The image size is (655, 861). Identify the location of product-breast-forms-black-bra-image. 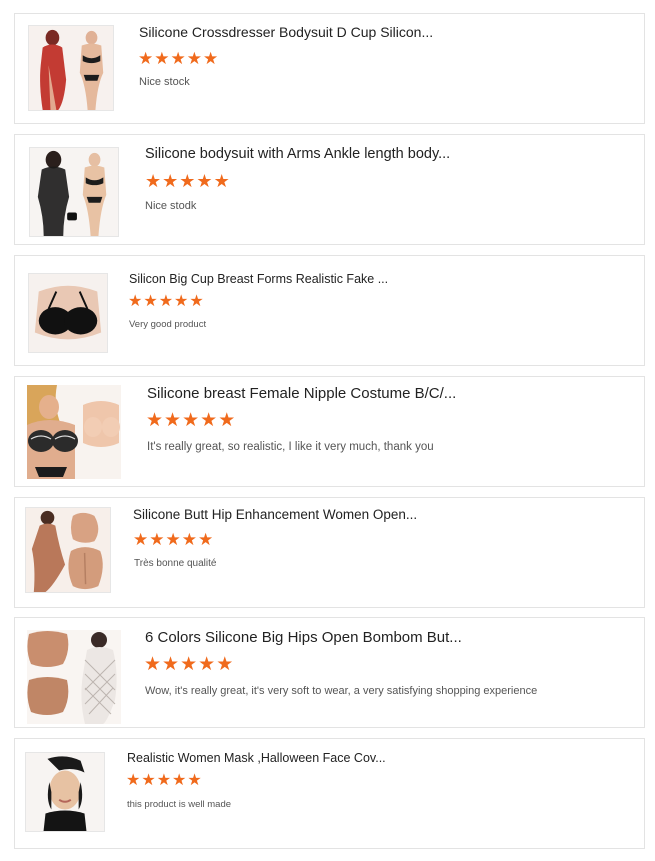
(68, 313).